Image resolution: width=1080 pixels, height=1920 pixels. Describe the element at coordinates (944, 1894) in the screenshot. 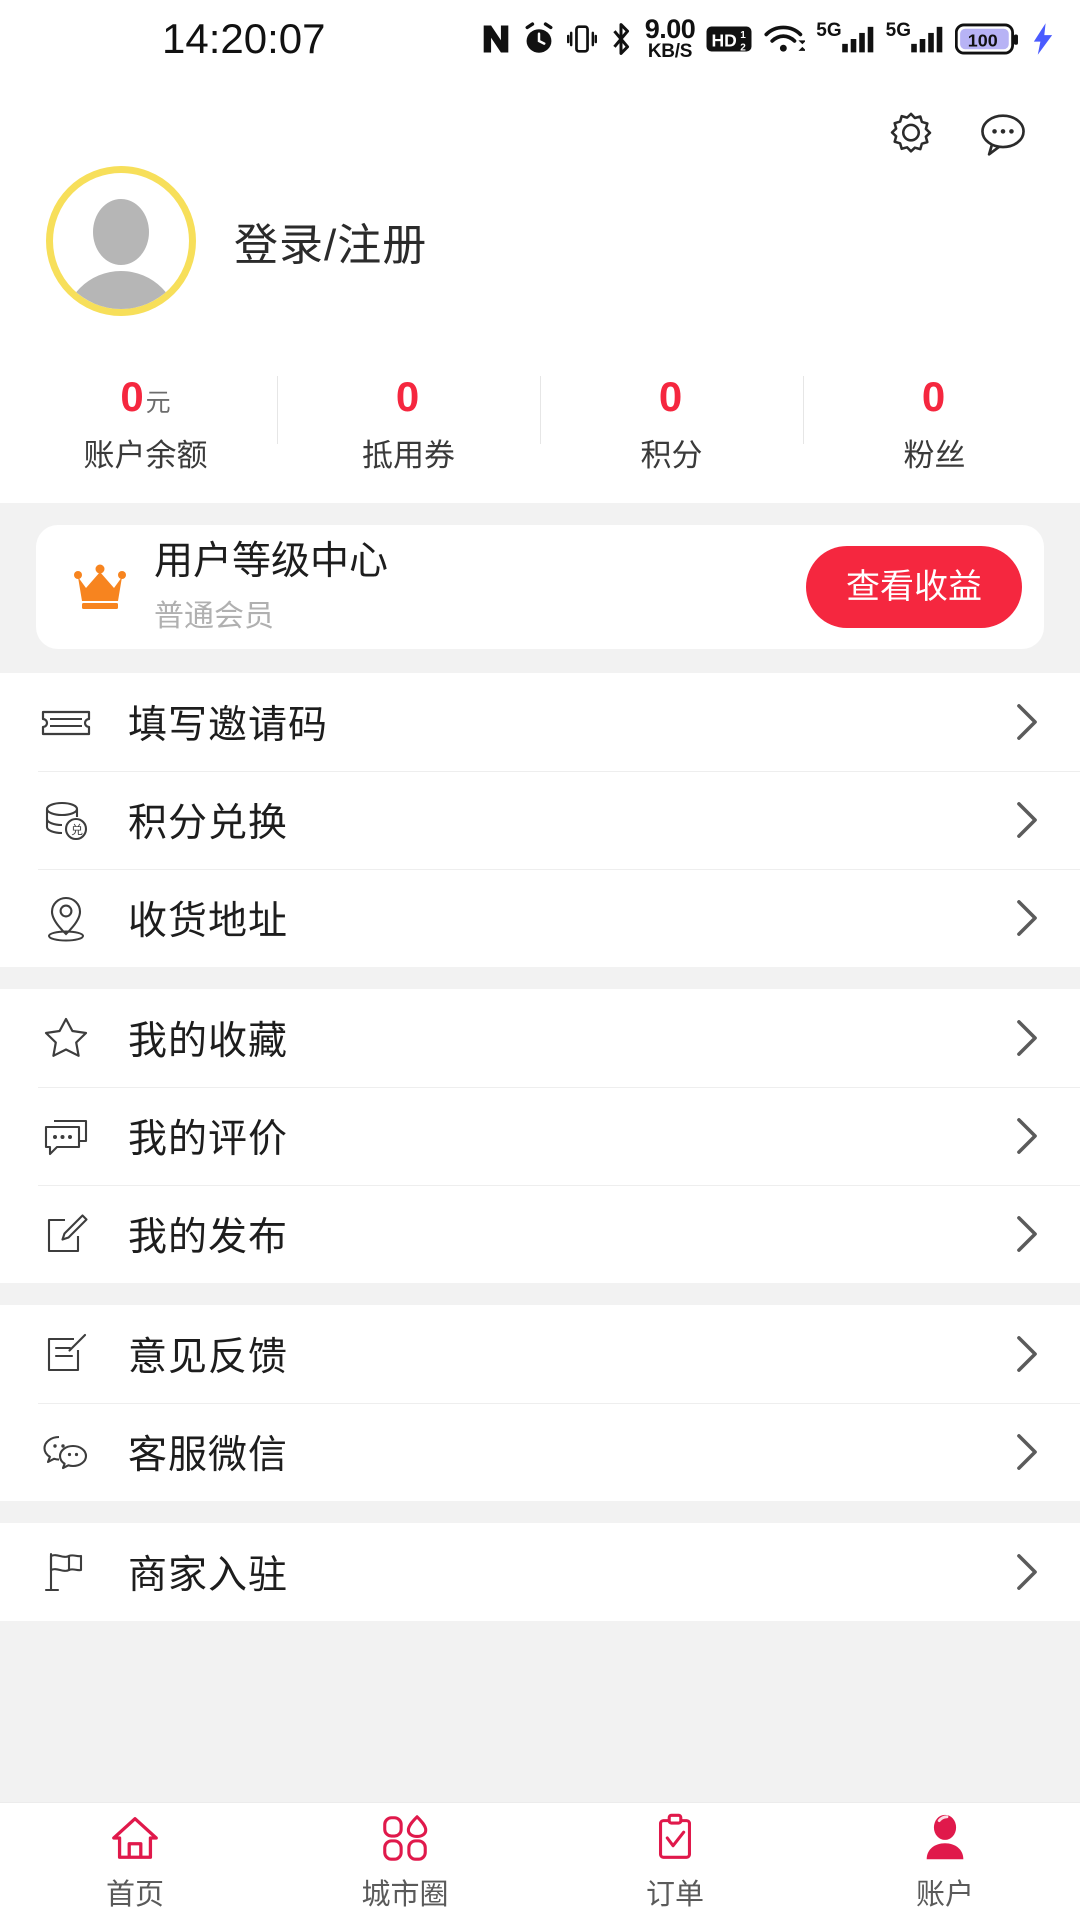

I see `tab-label: 账户` at that location.